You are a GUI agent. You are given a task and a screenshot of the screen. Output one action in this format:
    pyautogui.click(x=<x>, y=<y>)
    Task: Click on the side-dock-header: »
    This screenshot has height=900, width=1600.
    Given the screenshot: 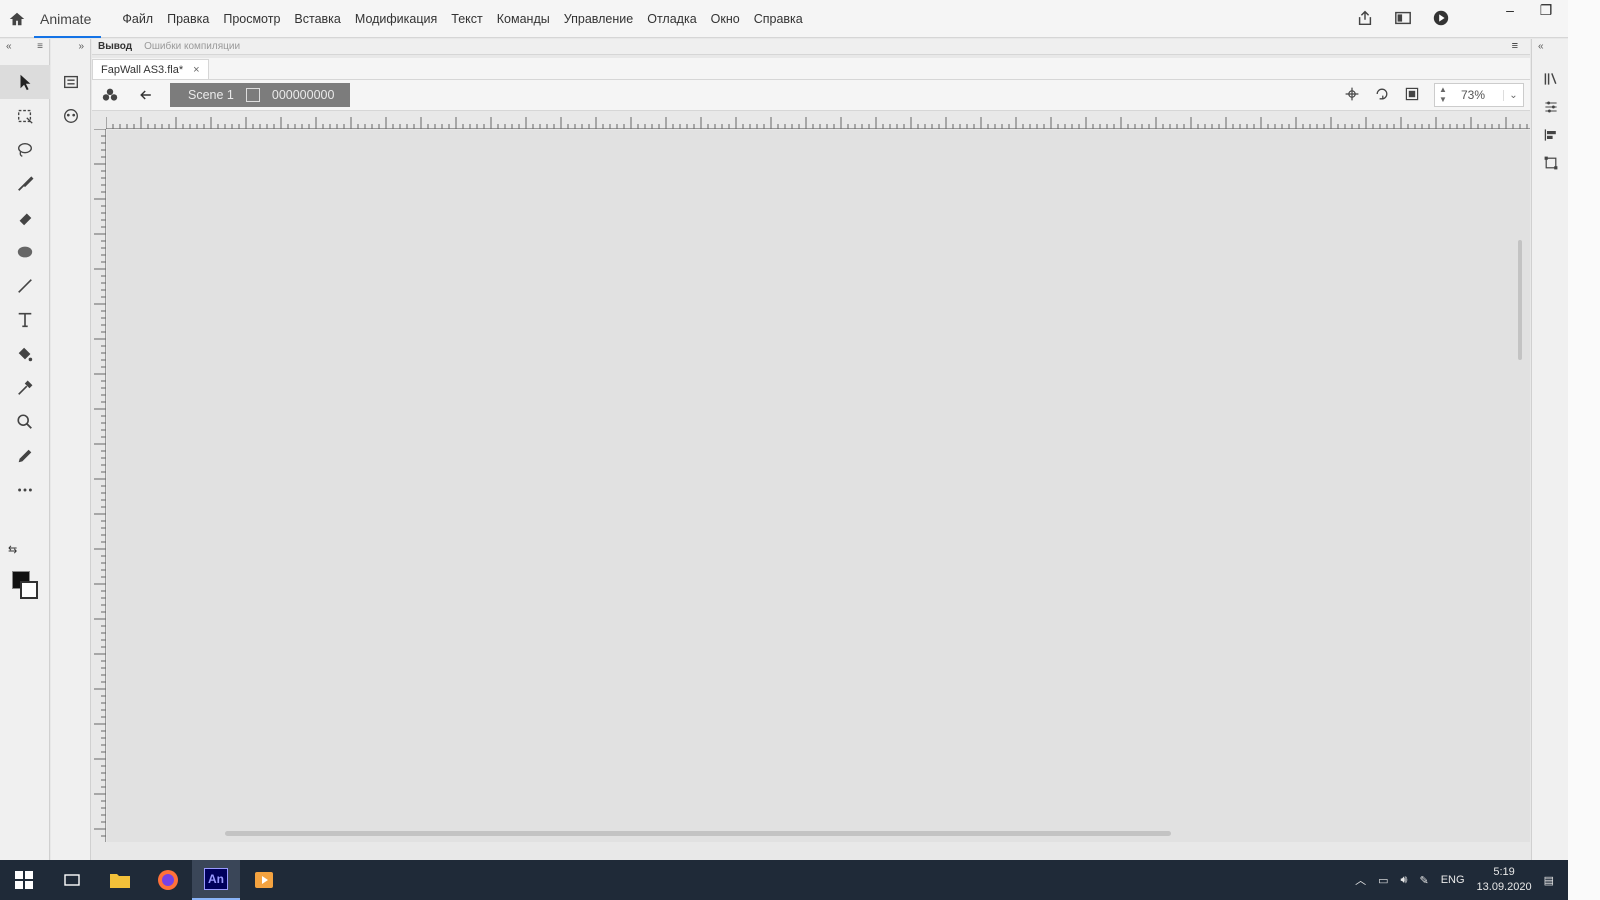 What is the action you would take?
    pyautogui.click(x=70, y=52)
    